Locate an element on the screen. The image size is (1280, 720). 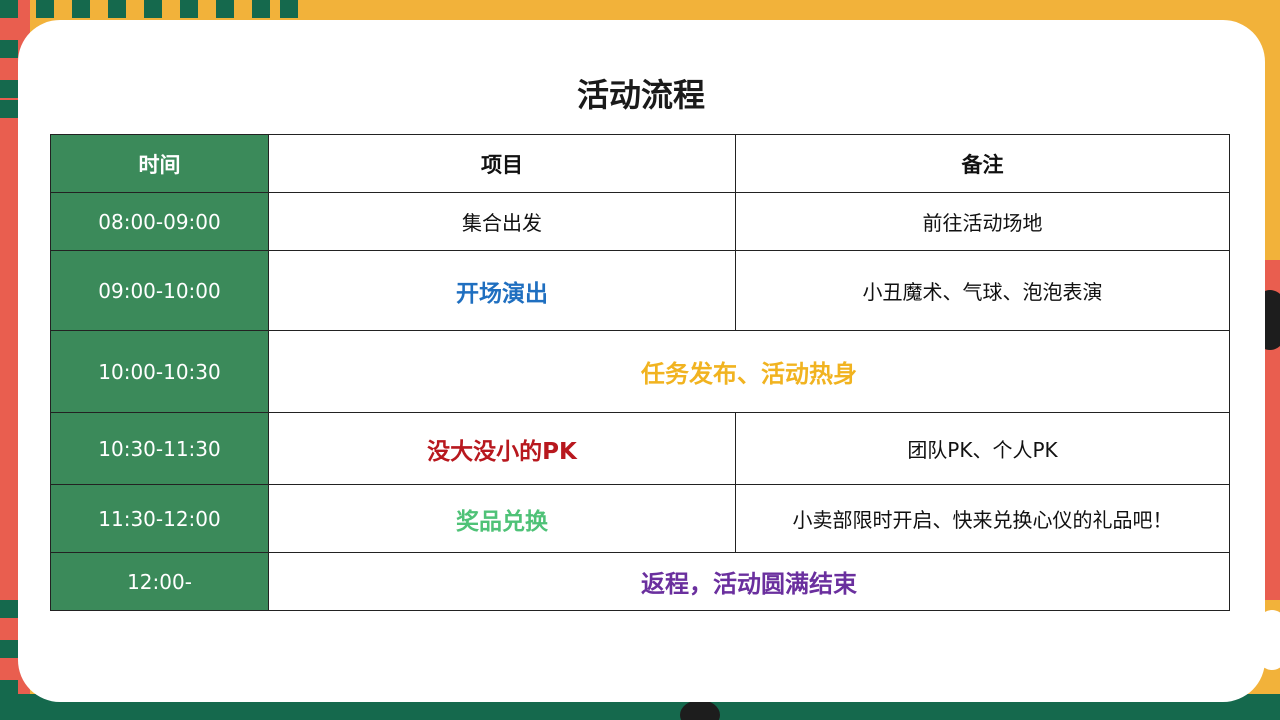
header-item: 项目 is located at coordinates (502, 163).